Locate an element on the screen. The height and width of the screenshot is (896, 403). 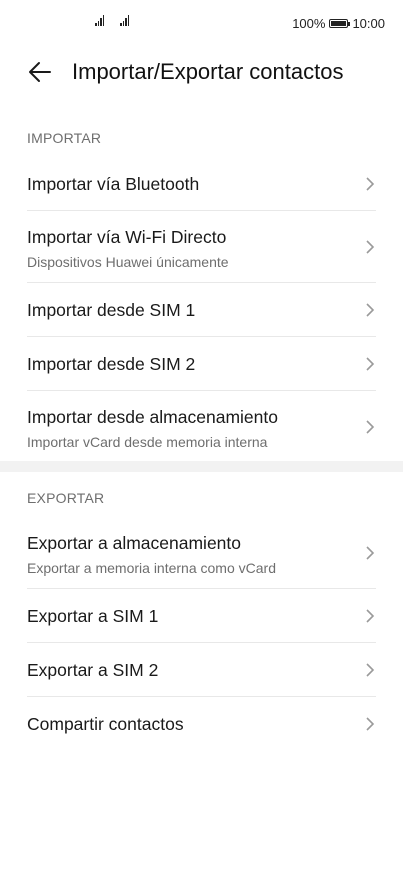
share-contacts-item: Compartir contactos is located at coordinates (201, 724).